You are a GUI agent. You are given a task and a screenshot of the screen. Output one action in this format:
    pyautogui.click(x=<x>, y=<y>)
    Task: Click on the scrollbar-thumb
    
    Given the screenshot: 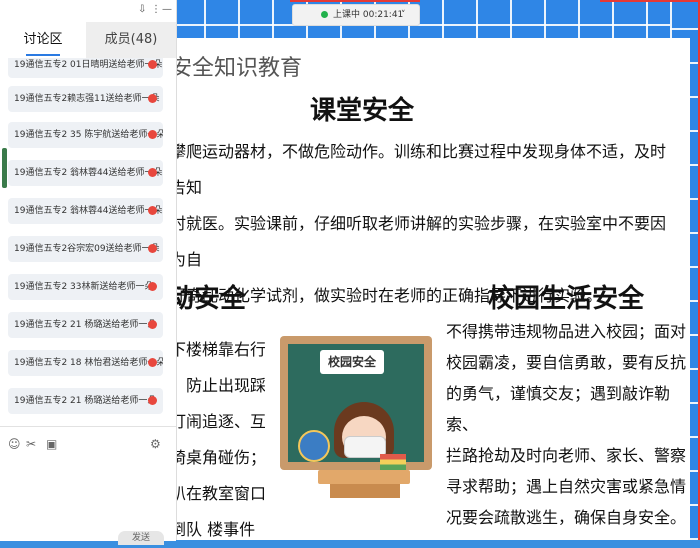 What is the action you would take?
    pyautogui.click(x=4, y=168)
    